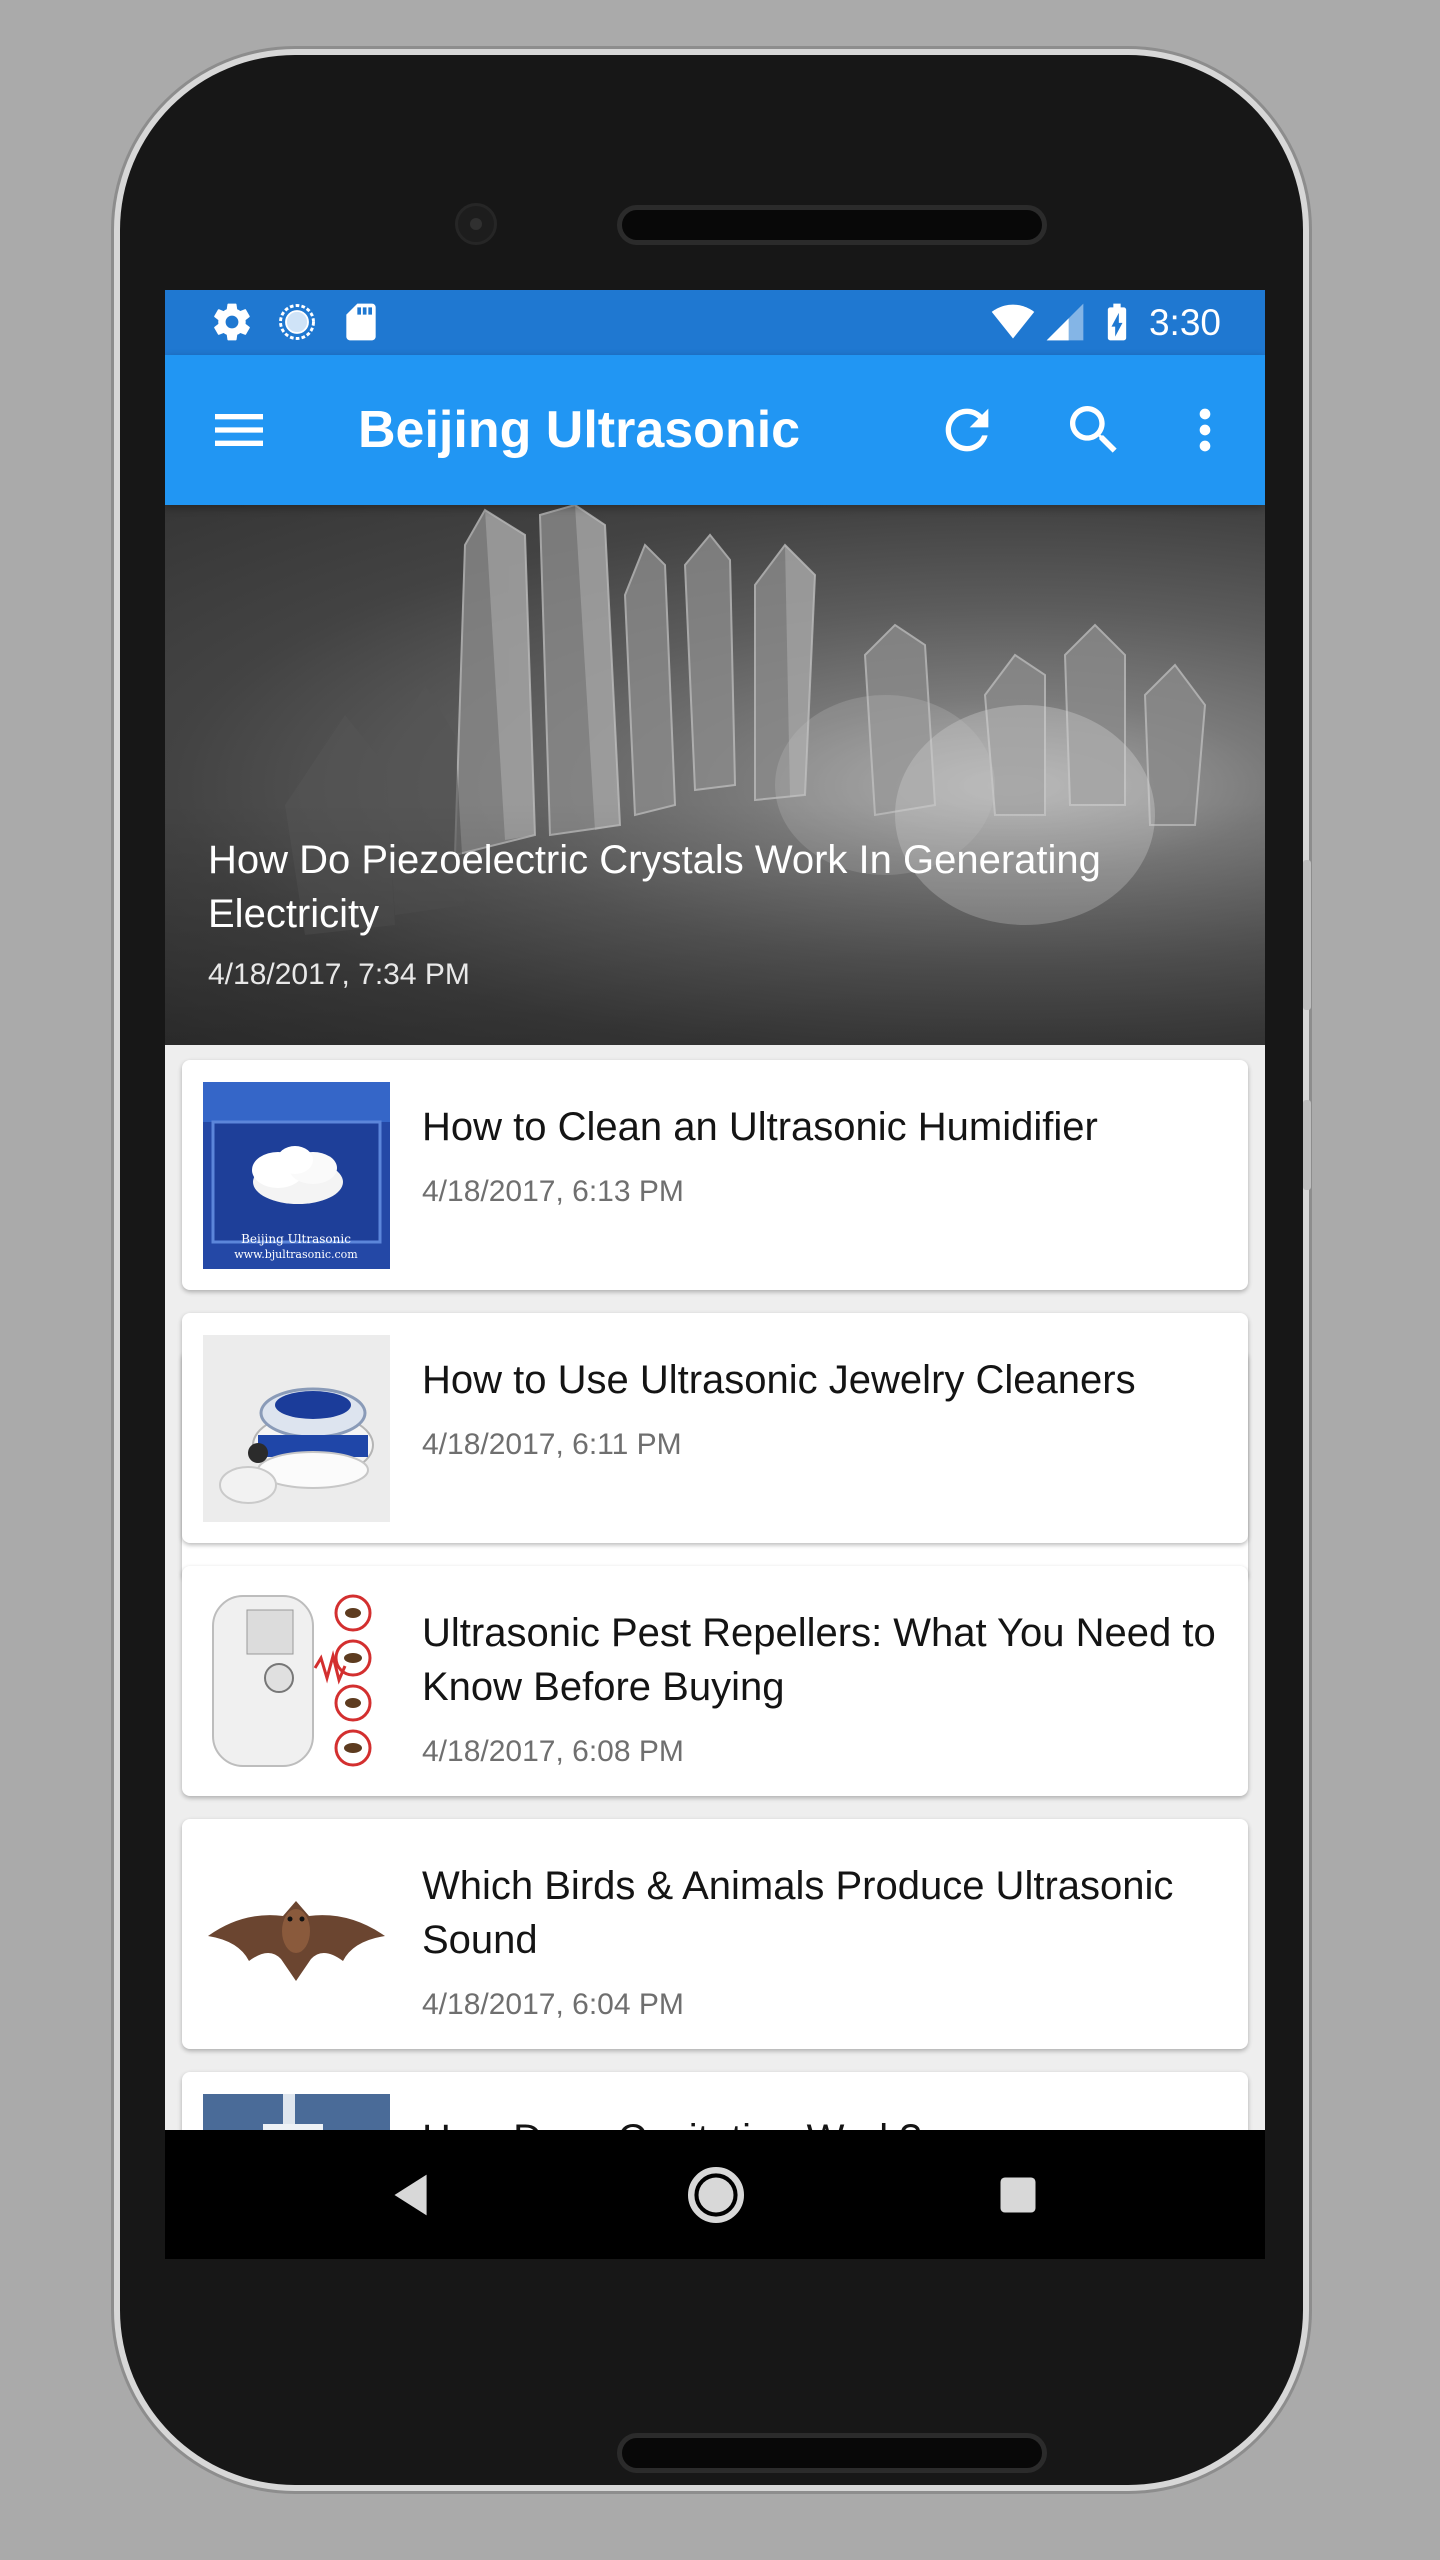 This screenshot has width=1440, height=2560. Describe the element at coordinates (412, 2195) in the screenshot. I see `back-icon` at that location.